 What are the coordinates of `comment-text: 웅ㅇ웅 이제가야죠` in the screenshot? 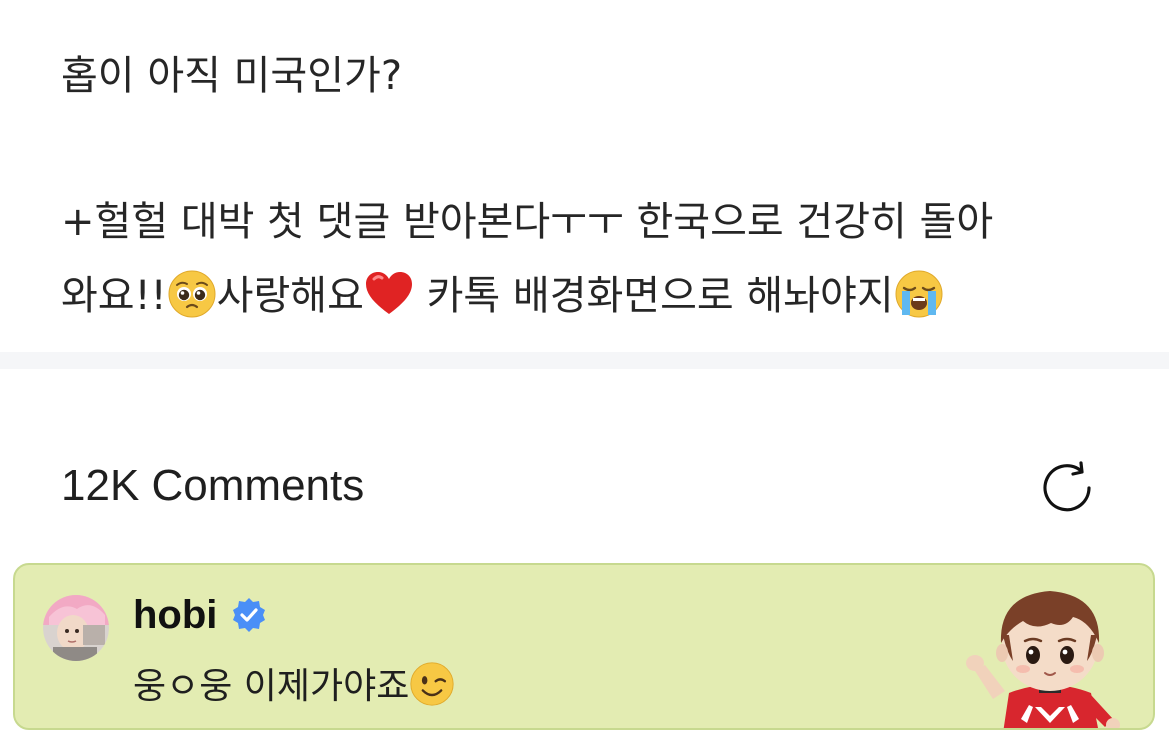 It's located at (294, 686).